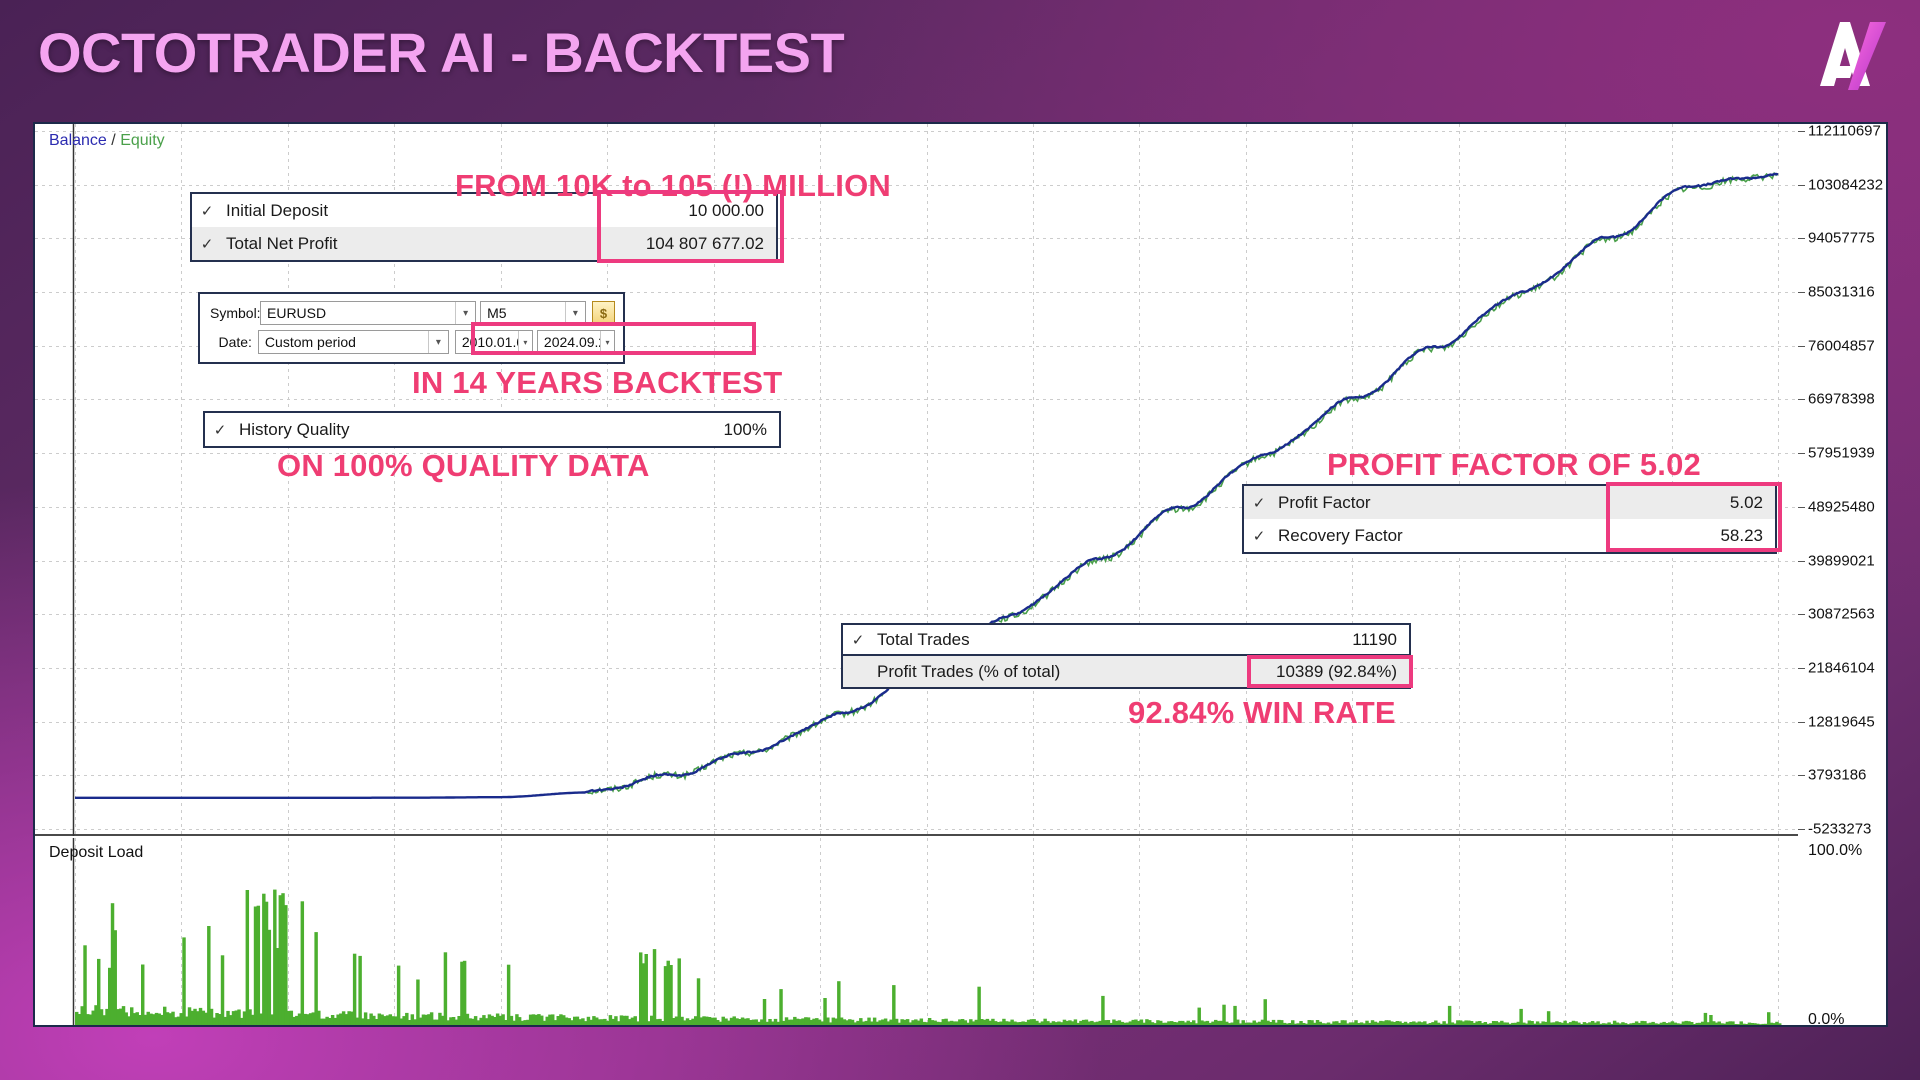  Describe the element at coordinates (310, 342) in the screenshot. I see `period-value: Custom period` at that location.